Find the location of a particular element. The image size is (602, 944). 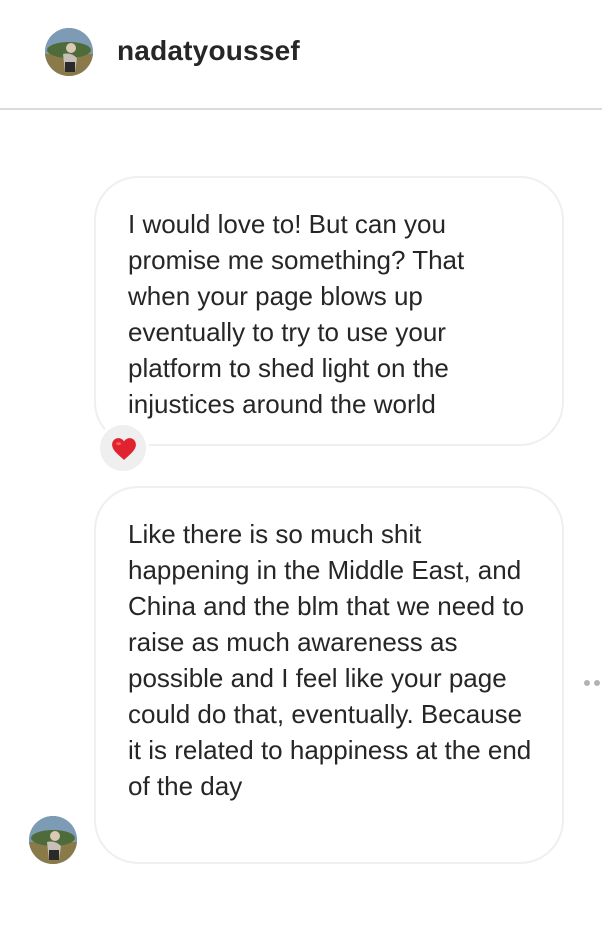

message-reaction is located at coordinates (123, 448).